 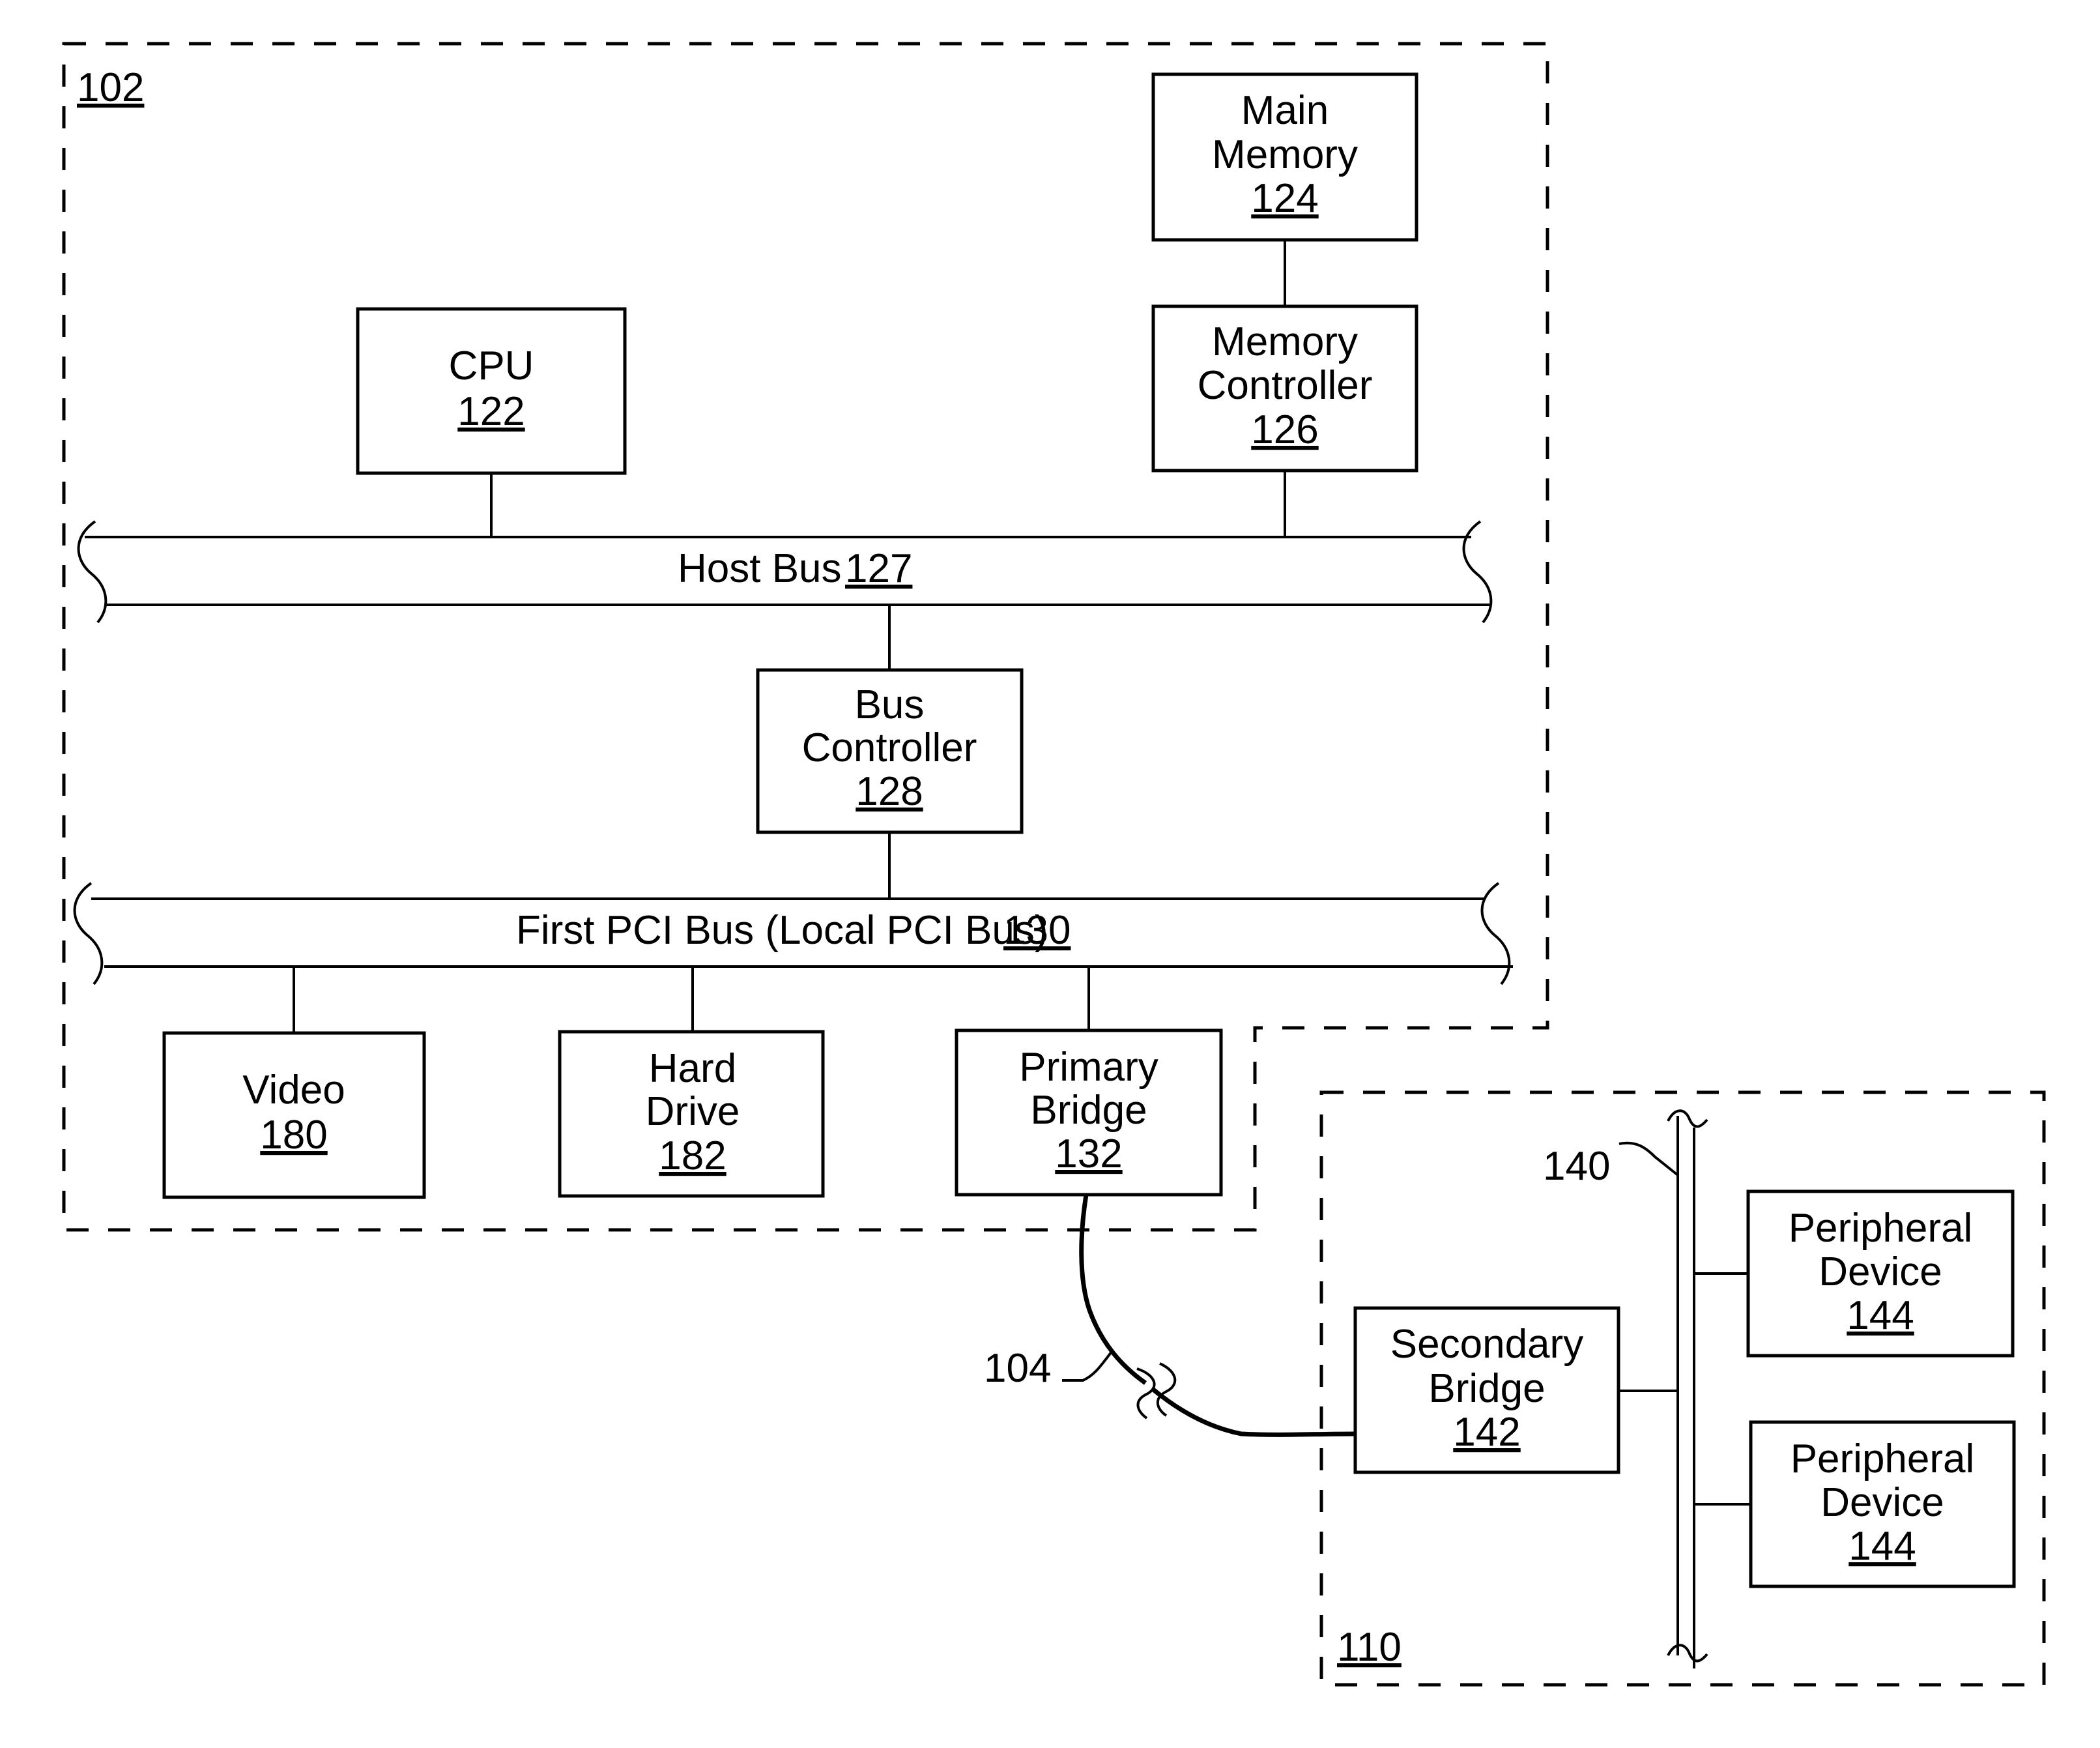 I want to click on peripheral-1-line2: Device, so click(x=1880, y=1271).